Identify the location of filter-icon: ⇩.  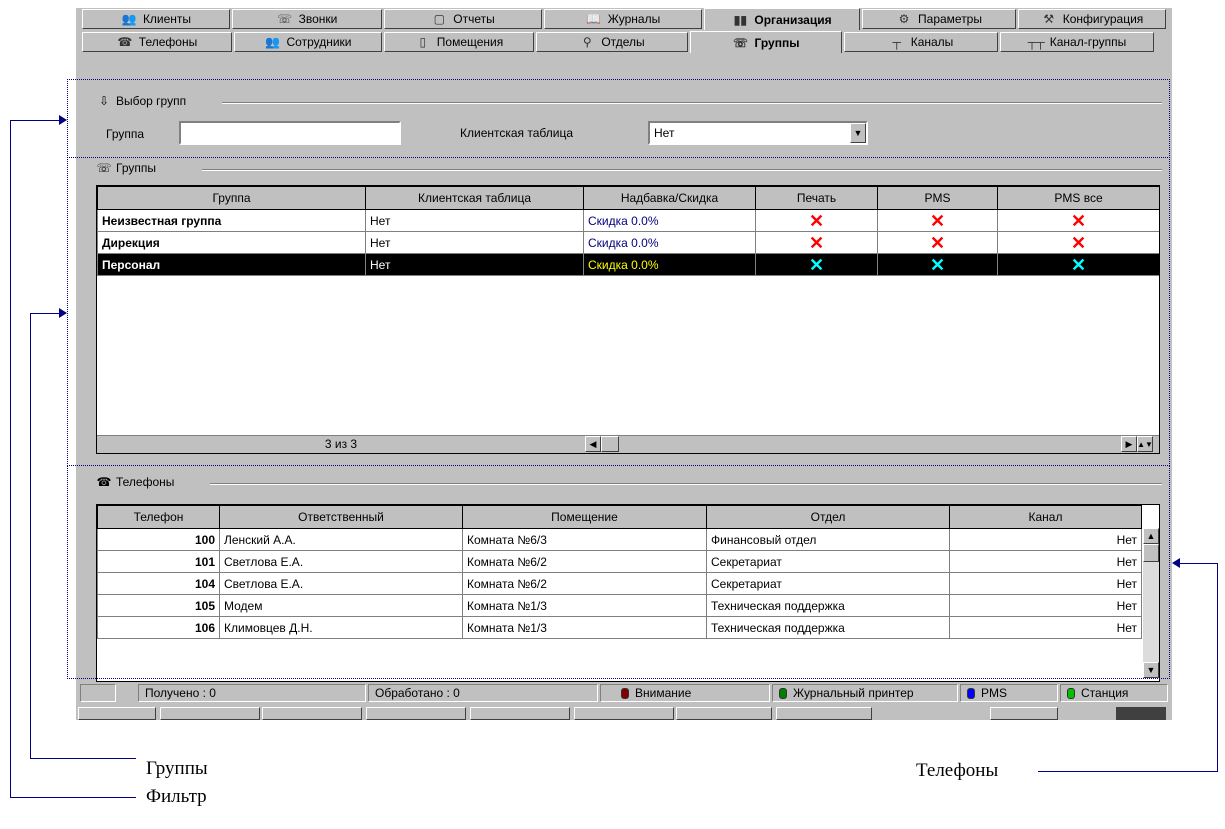
(104, 101).